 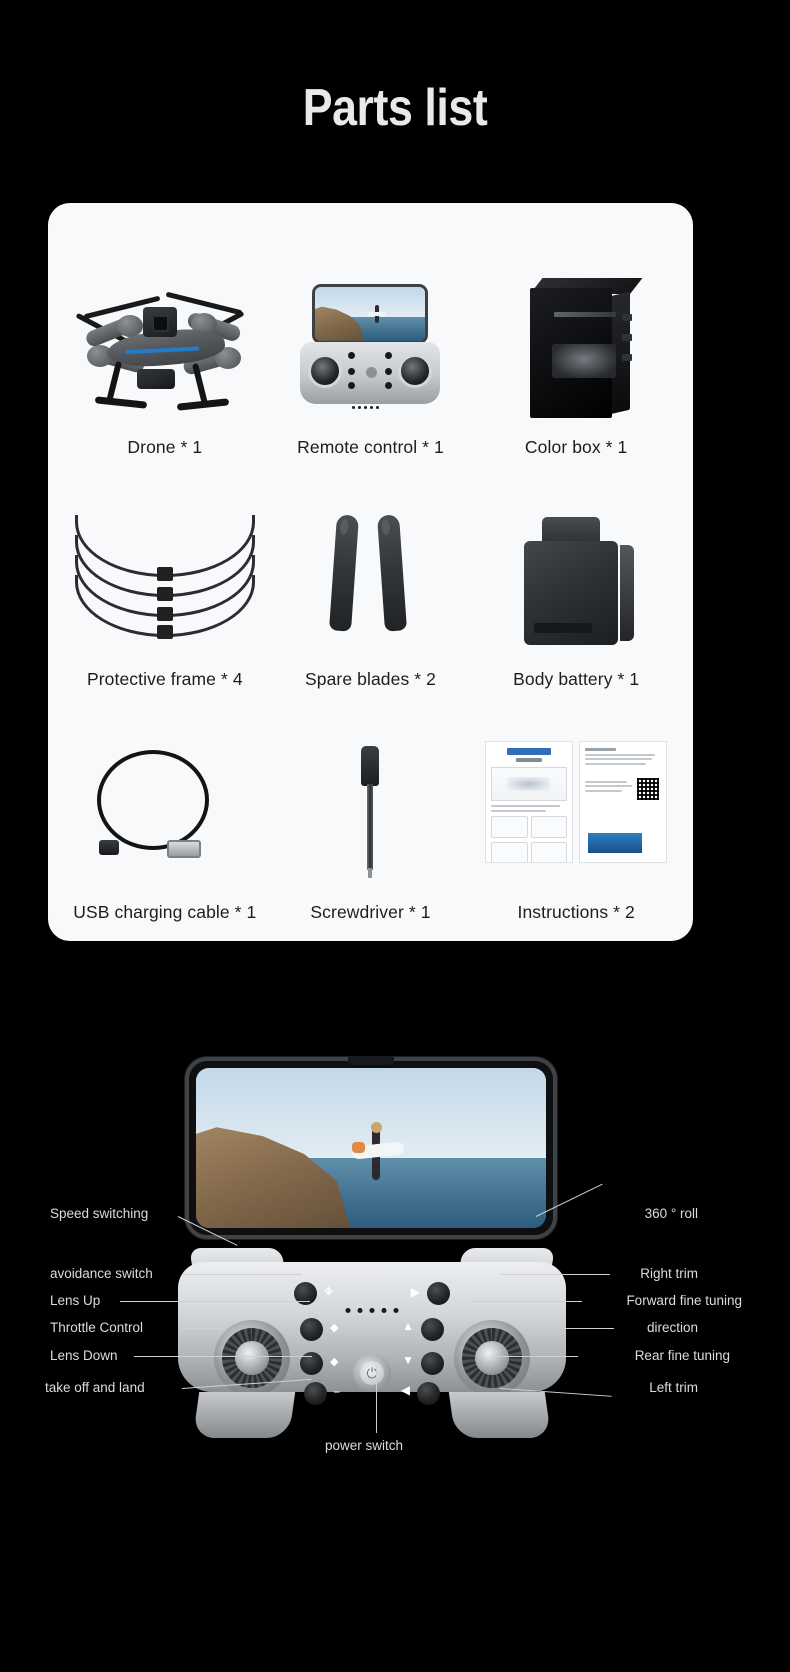 I want to click on lens-down-button, so click(x=315, y=1393).